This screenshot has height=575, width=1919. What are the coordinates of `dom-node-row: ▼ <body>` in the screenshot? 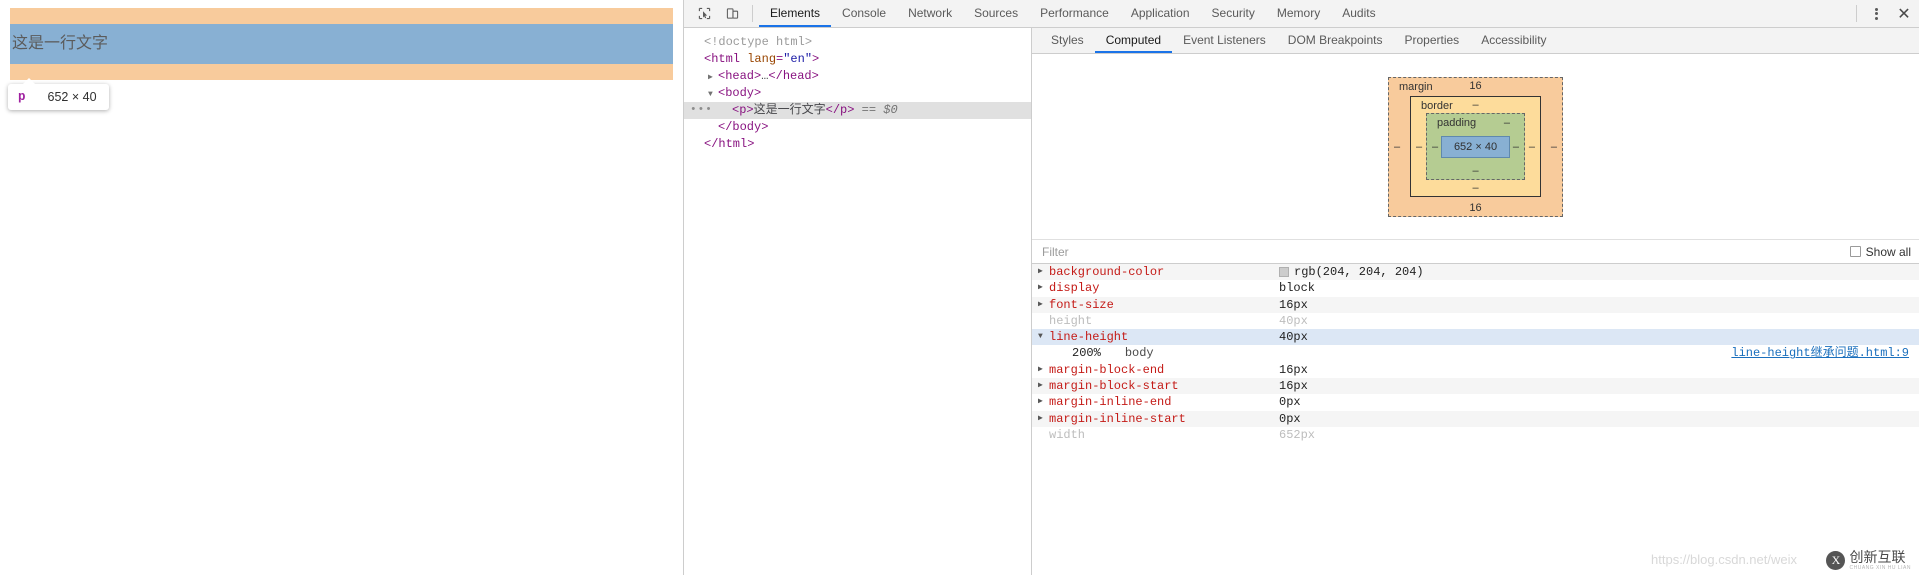 It's located at (857, 93).